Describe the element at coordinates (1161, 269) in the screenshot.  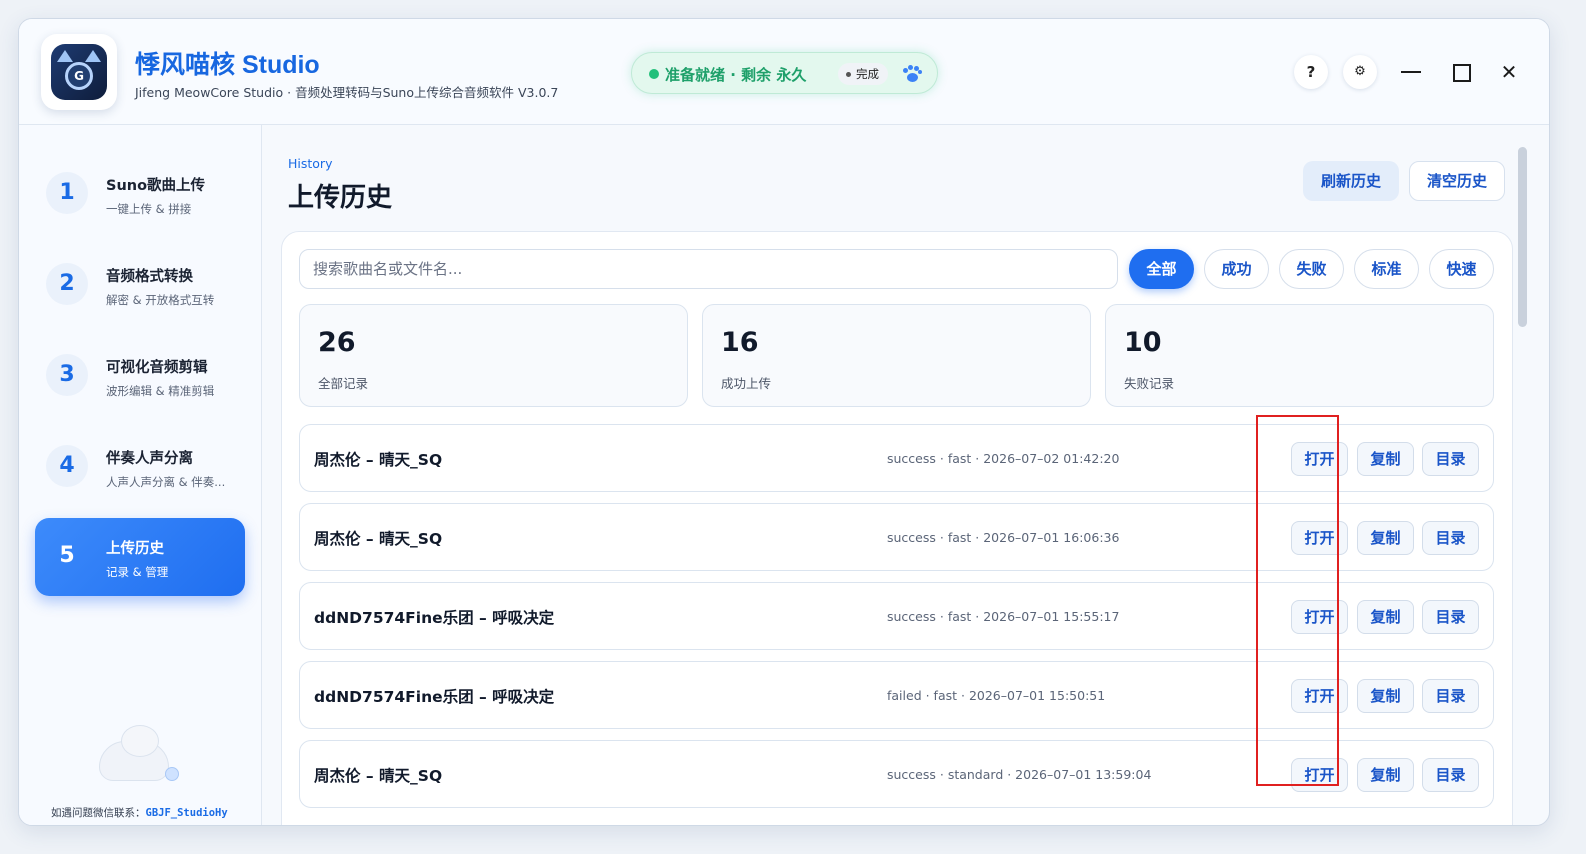
I see `filter-all-button: 全部` at that location.